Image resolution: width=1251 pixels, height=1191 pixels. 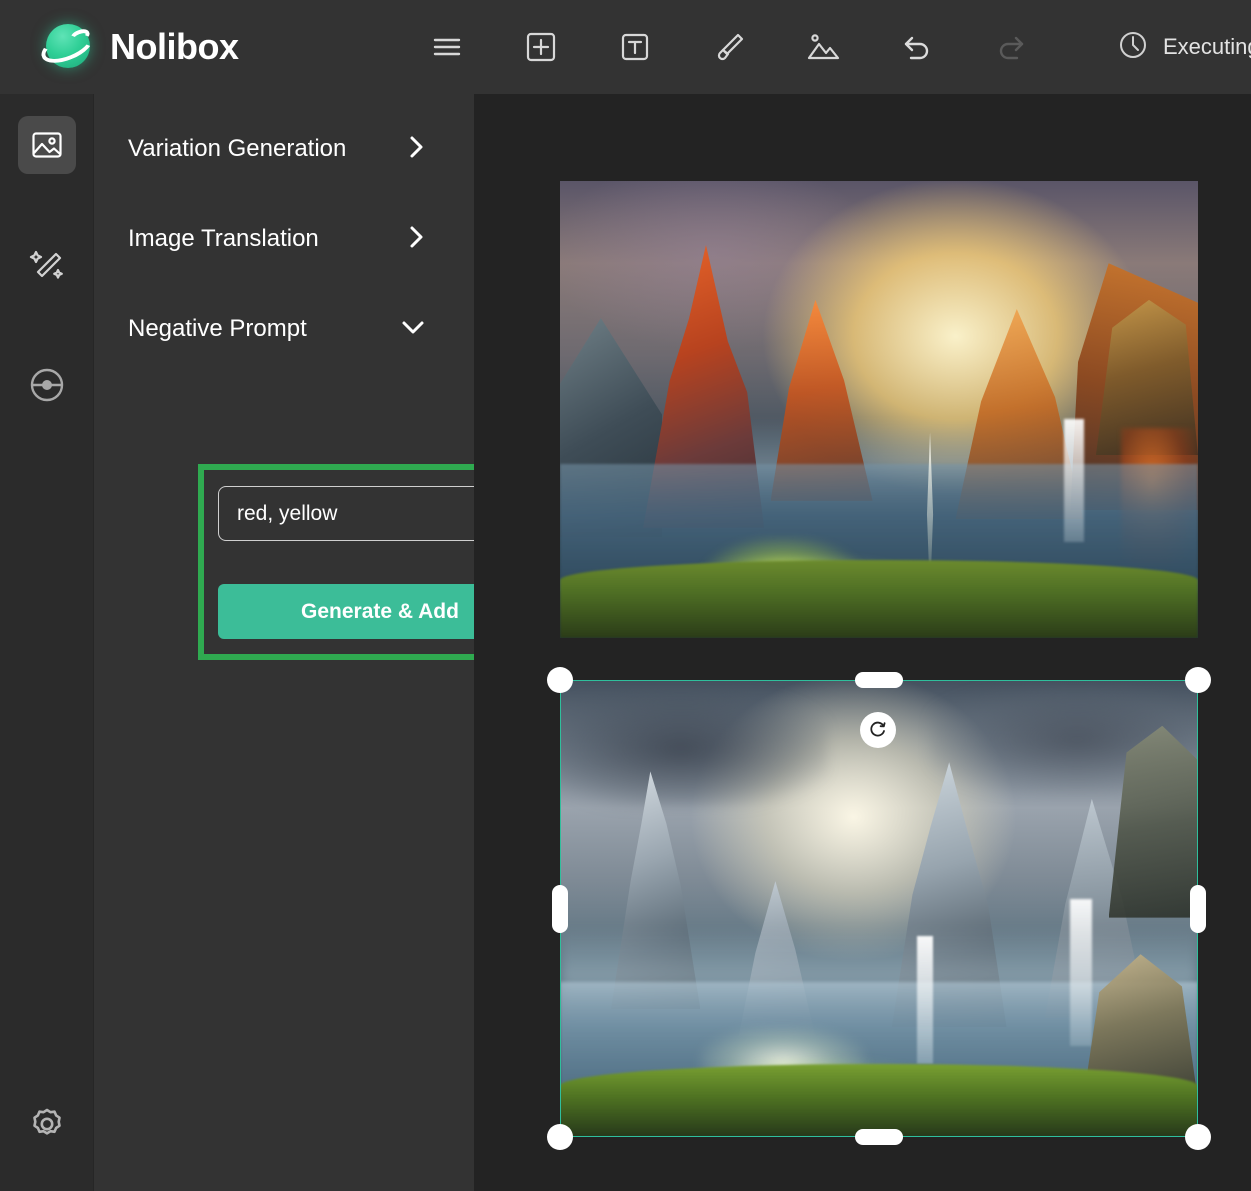 What do you see at coordinates (174, 46) in the screenshot?
I see `brand-name: Nolibox` at bounding box center [174, 46].